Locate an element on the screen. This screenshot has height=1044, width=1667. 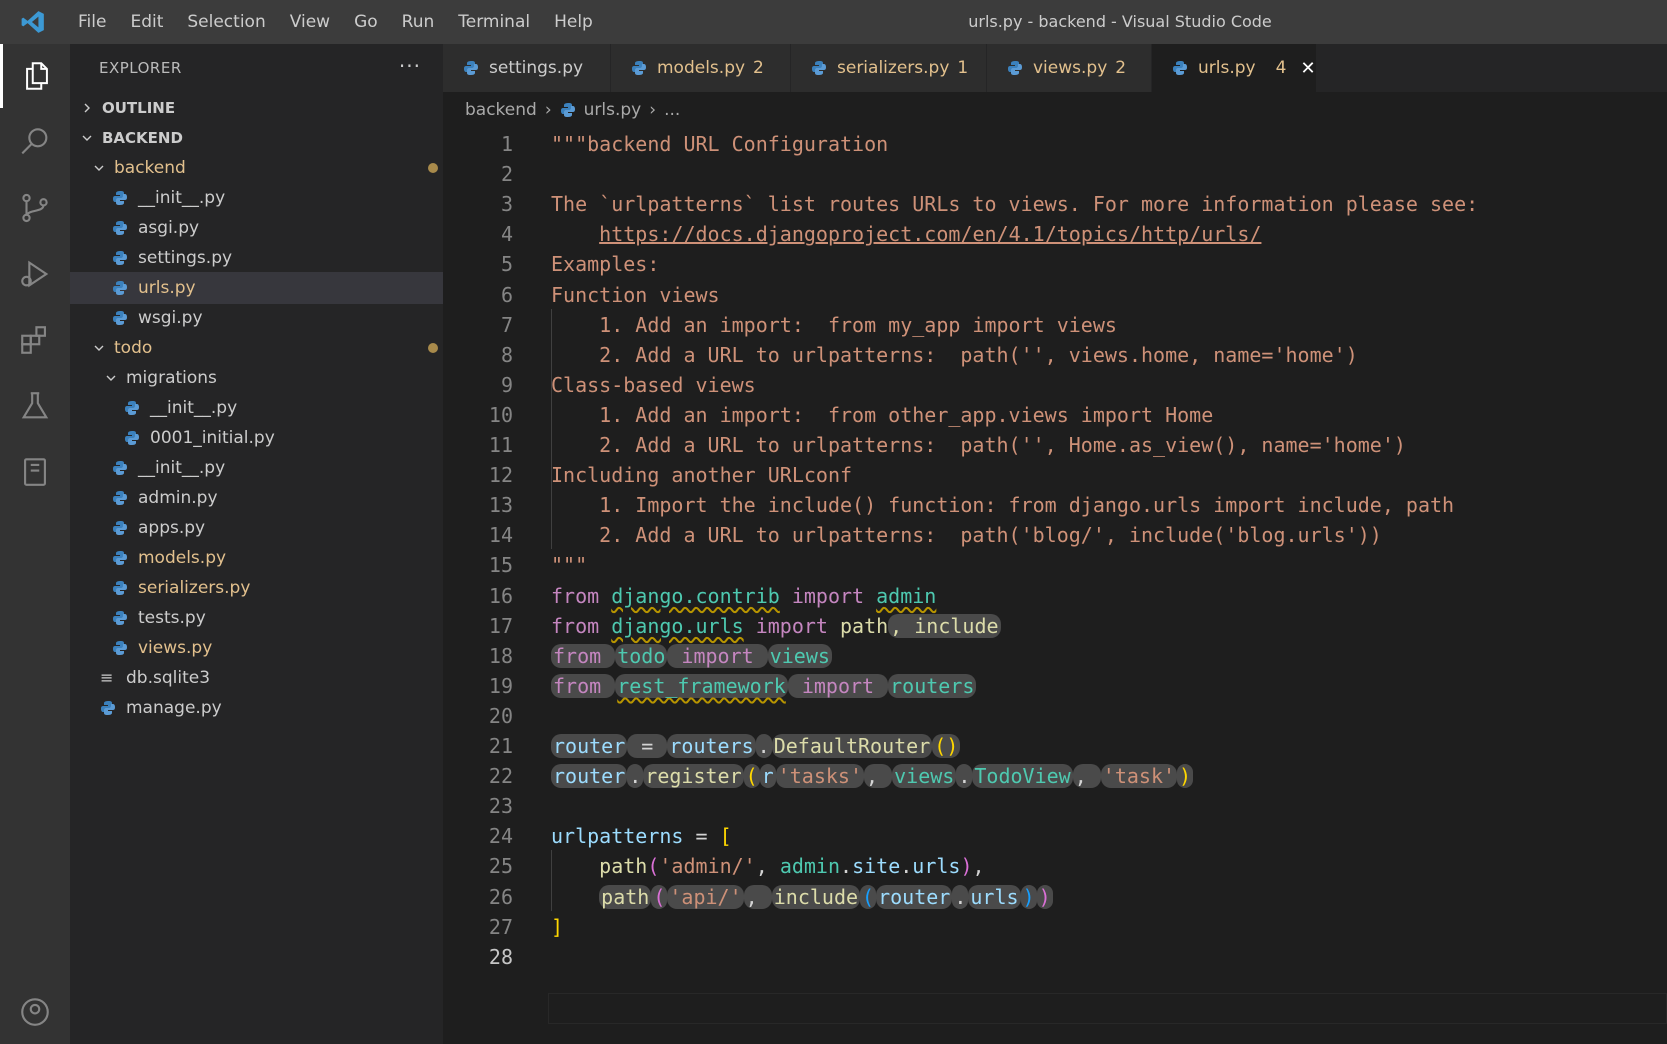
tree-folder: migrations is located at coordinates (272, 378).